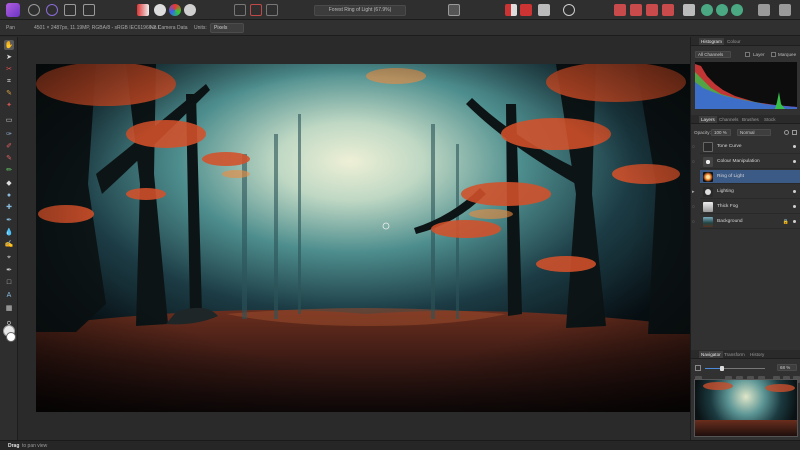  What do you see at coordinates (750, 207) in the screenshot?
I see `layer-row: Thick Fog` at bounding box center [750, 207].